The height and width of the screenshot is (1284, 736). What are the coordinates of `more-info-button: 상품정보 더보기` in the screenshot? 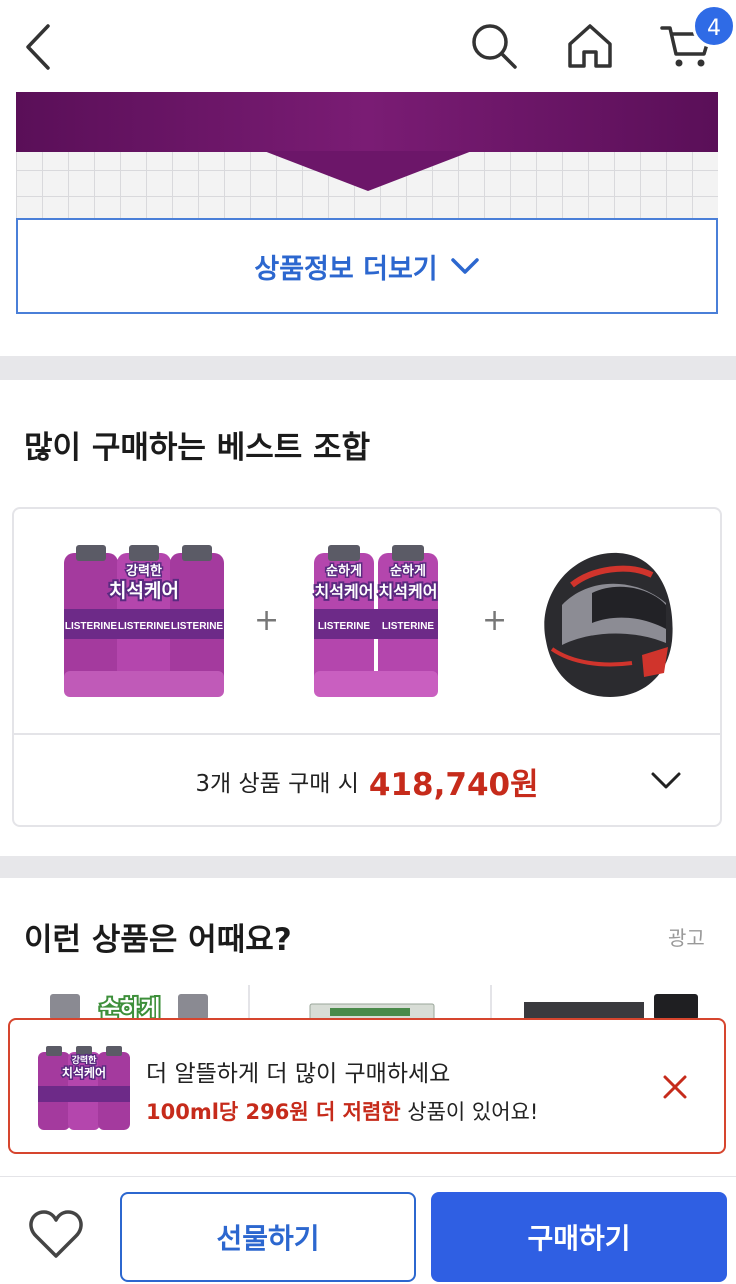 It's located at (367, 266).